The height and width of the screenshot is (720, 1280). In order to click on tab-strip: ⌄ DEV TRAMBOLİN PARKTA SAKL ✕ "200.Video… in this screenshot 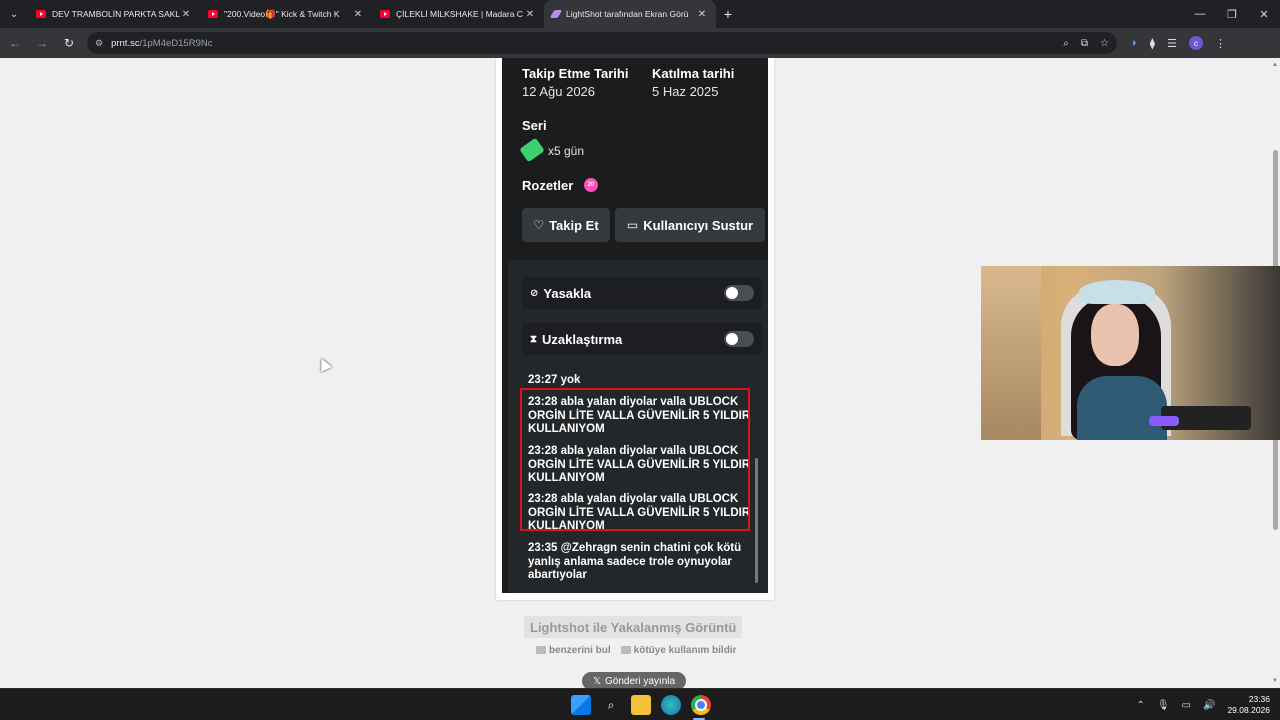, I will do `click(640, 14)`.